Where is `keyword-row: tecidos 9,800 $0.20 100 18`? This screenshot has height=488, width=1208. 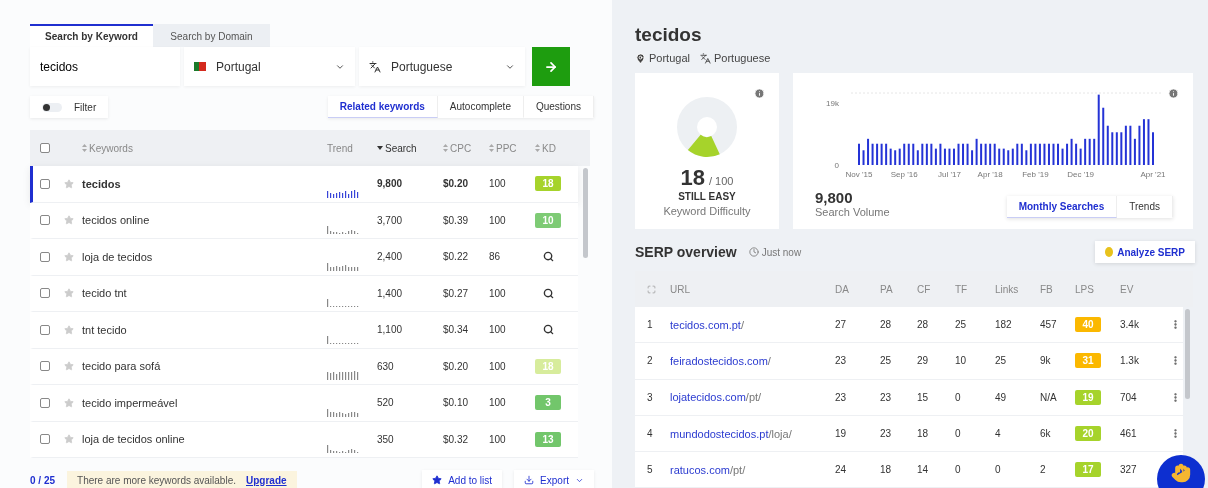
keyword-row: tecidos 9,800 $0.20 100 18 is located at coordinates (304, 184).